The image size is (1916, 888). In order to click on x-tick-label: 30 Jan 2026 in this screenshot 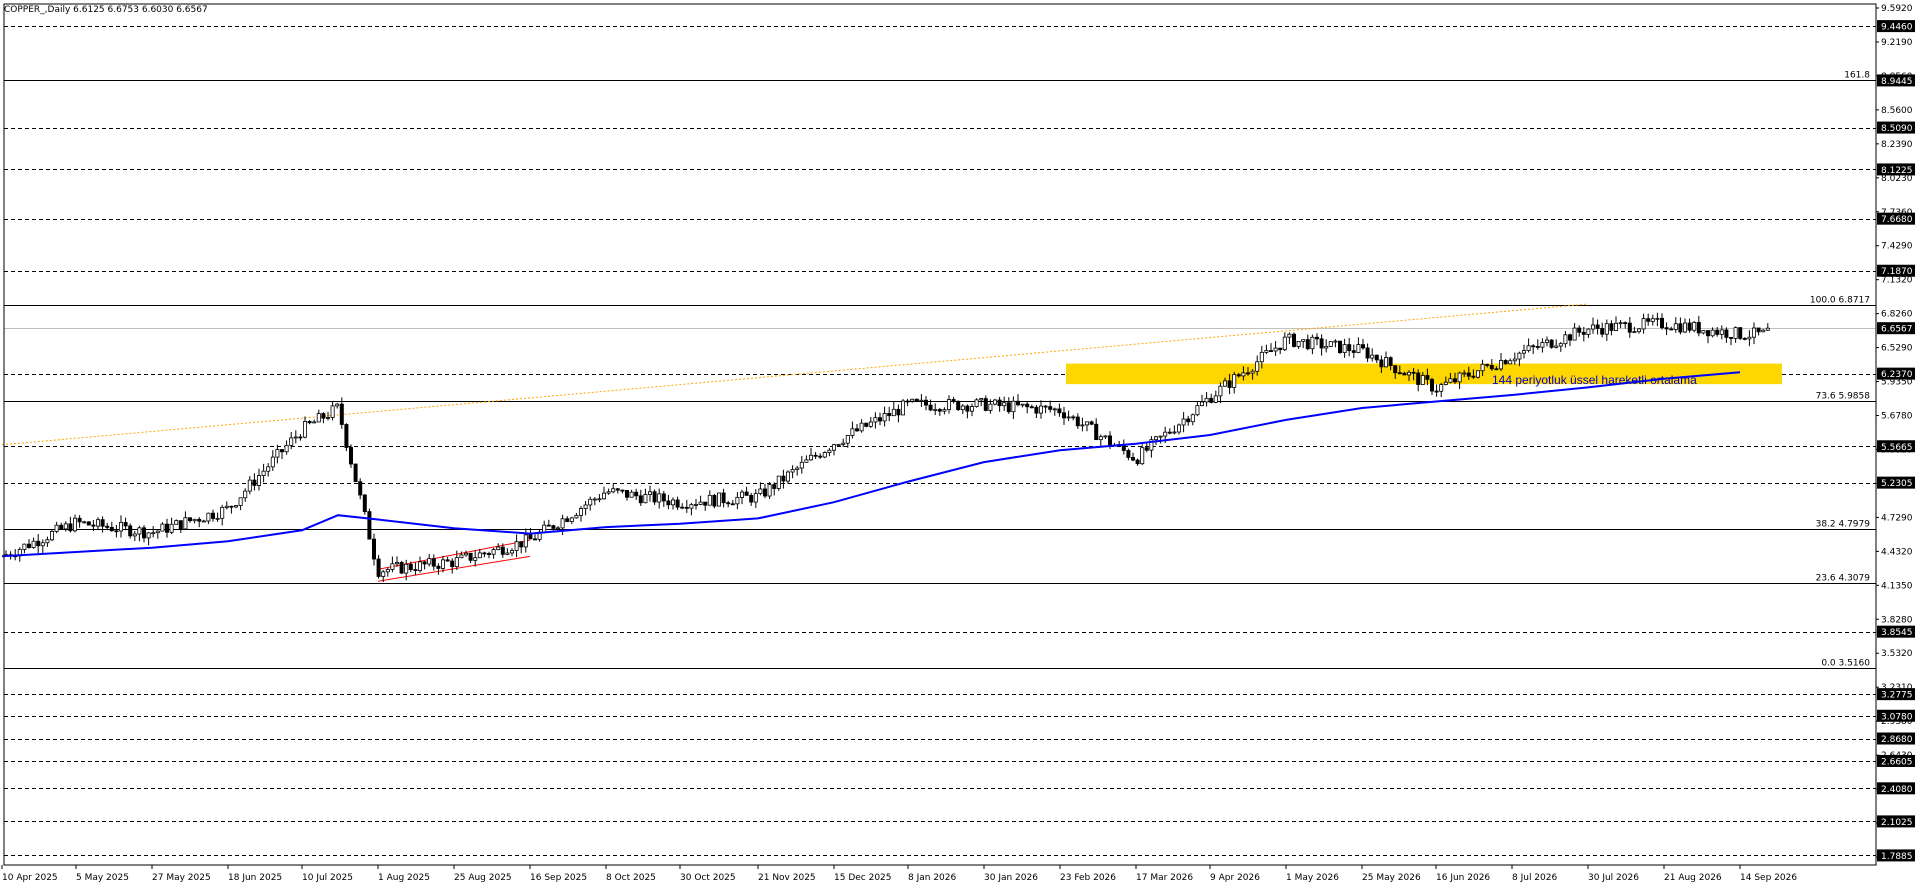, I will do `click(1011, 878)`.